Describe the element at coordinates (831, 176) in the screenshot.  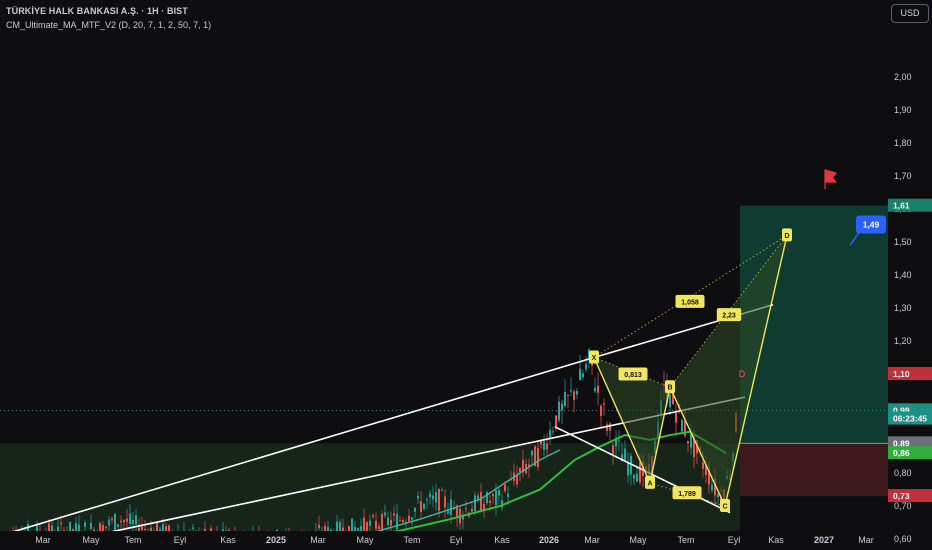
I see `flag-cloth` at that location.